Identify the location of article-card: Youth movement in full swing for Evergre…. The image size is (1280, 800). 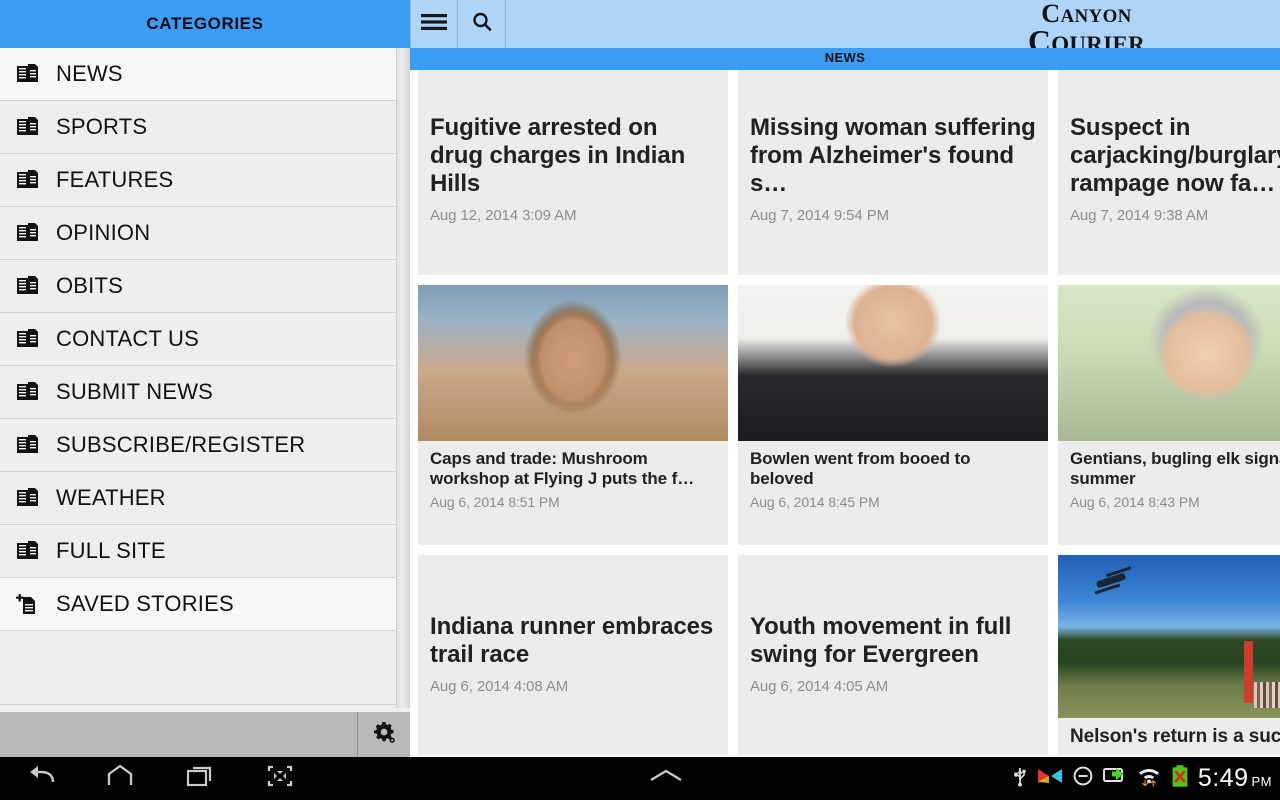
(893, 655).